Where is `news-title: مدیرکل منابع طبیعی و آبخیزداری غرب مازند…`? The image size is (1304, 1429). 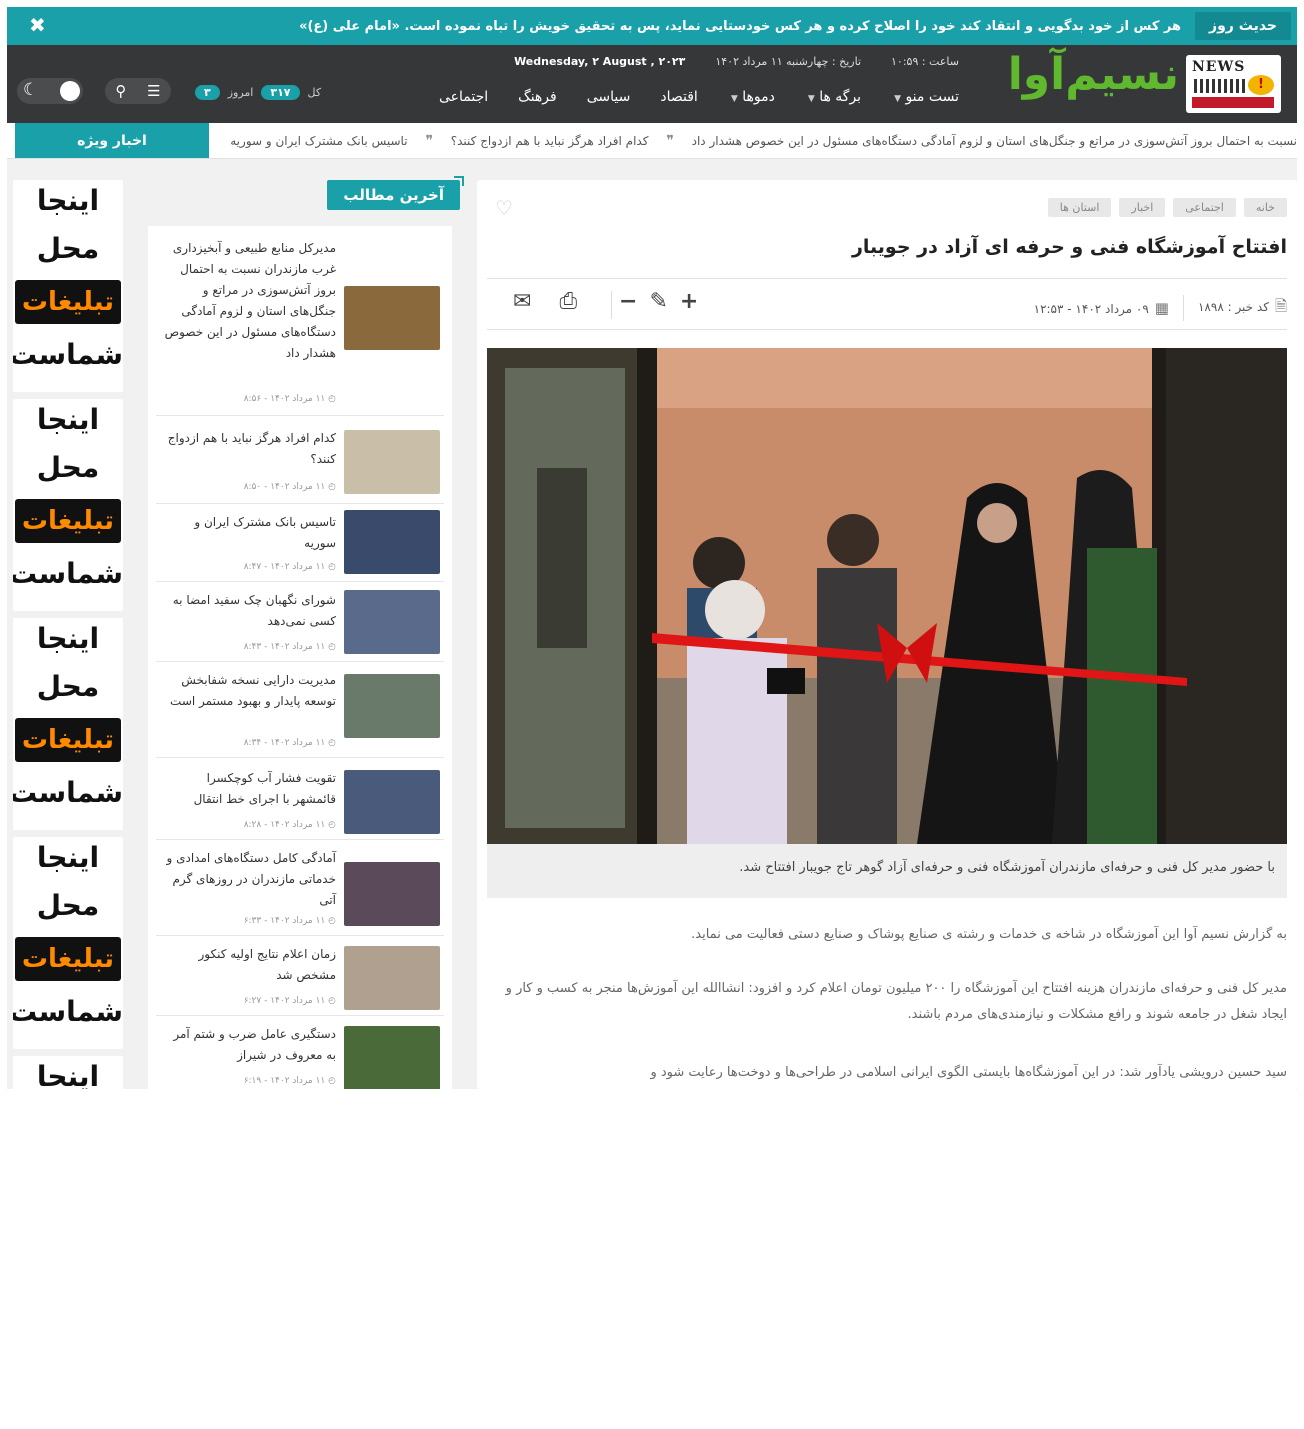 news-title: مدیرکل منابع طبیعی و آبخیزداری غرب مازند… is located at coordinates (250, 301).